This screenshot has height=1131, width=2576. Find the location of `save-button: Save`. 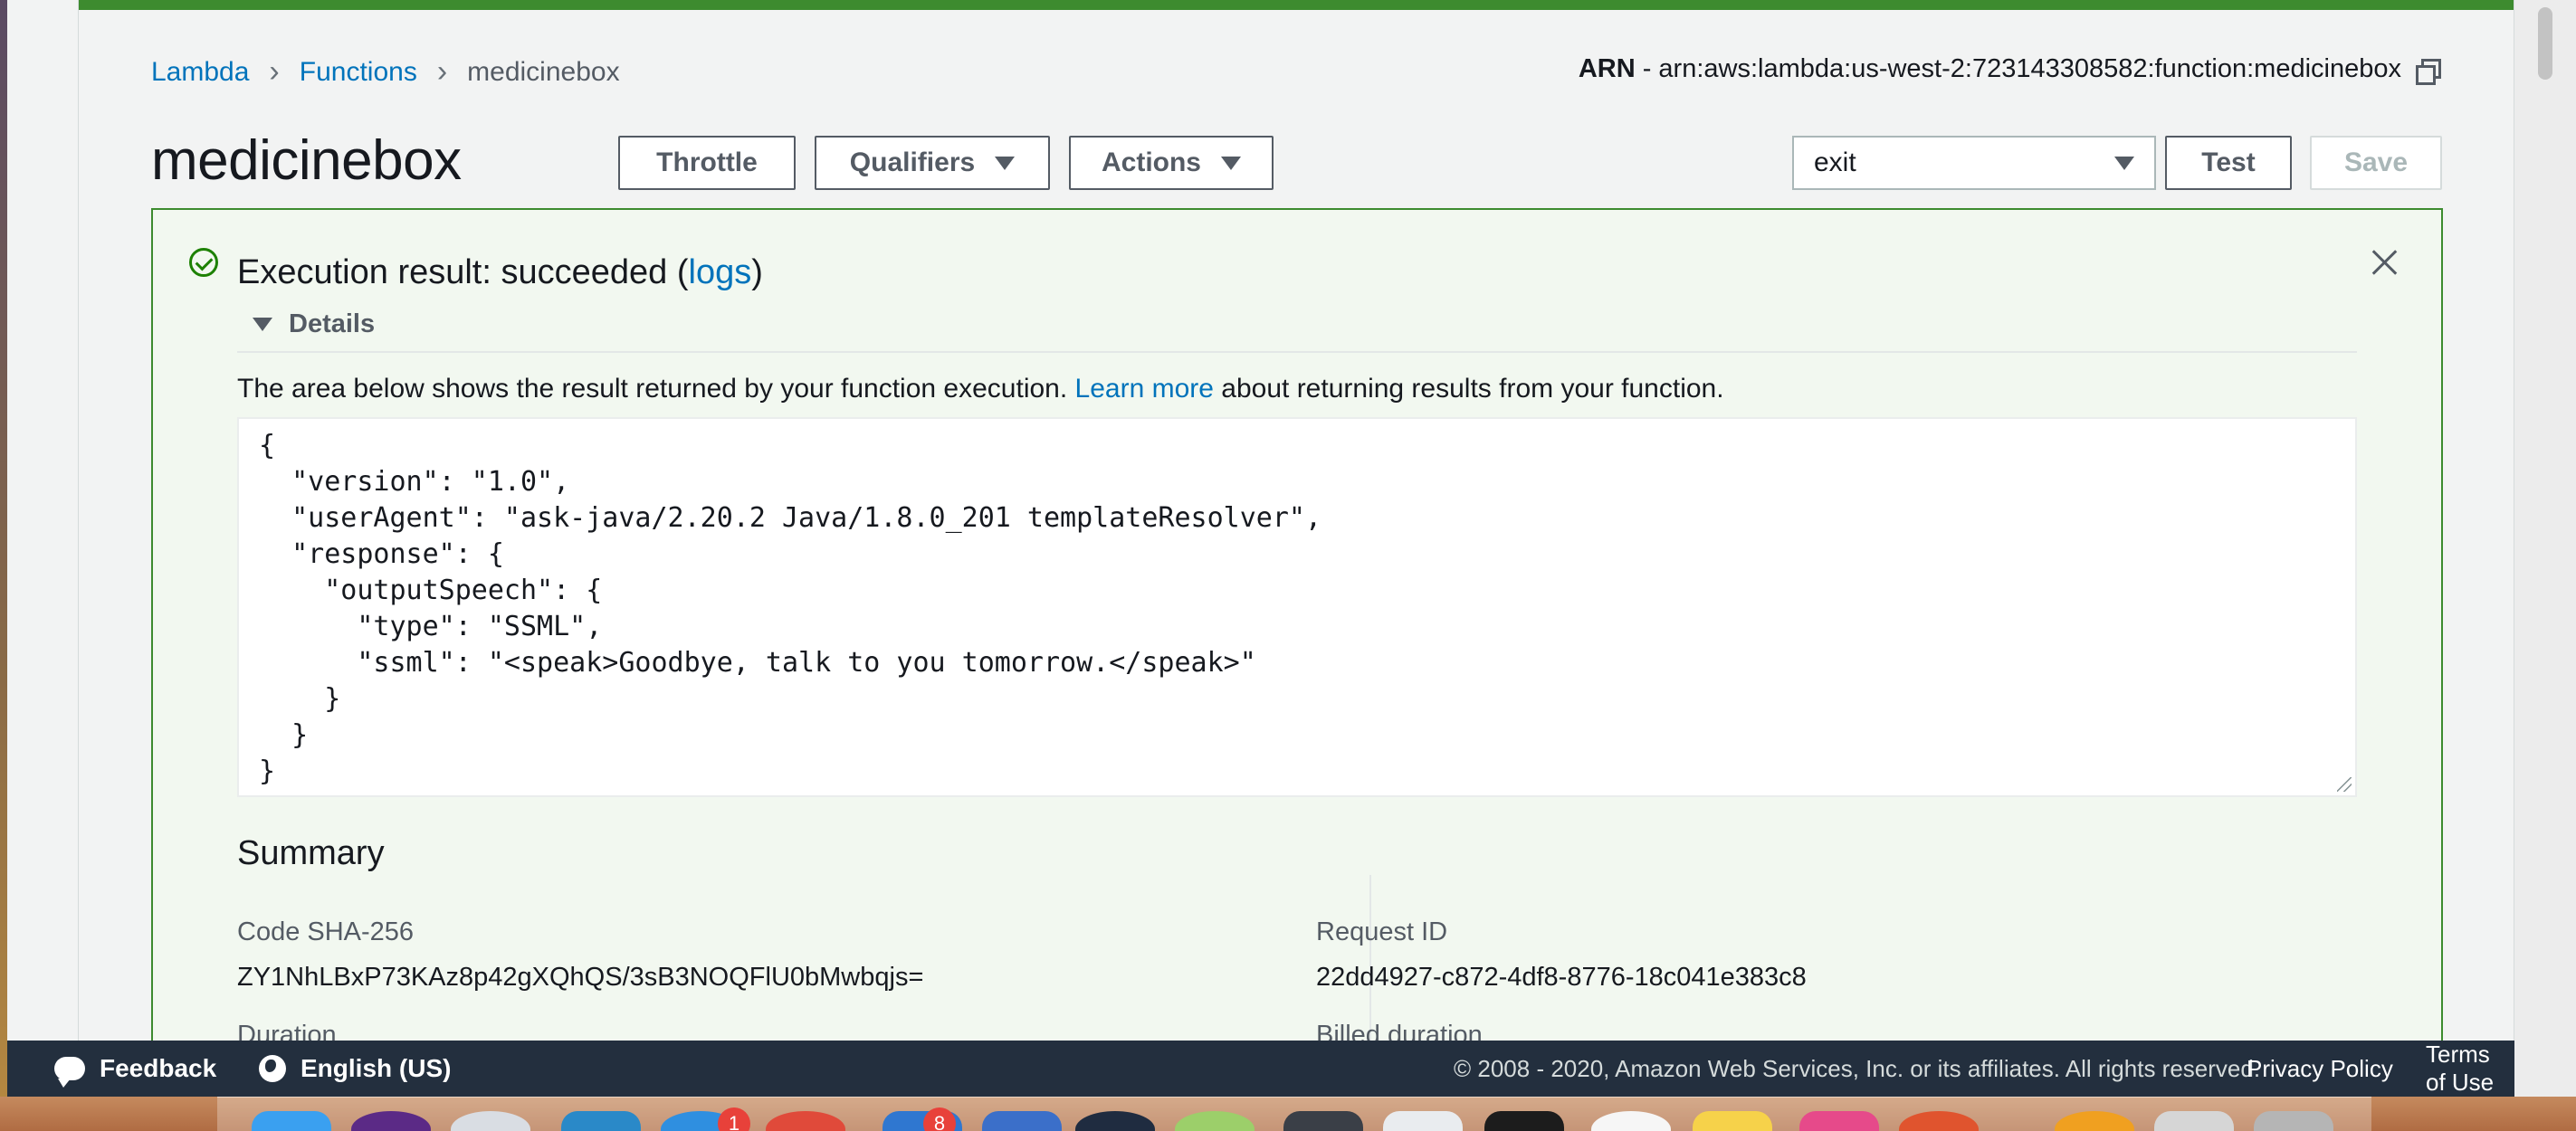

save-button: Save is located at coordinates (2376, 163).